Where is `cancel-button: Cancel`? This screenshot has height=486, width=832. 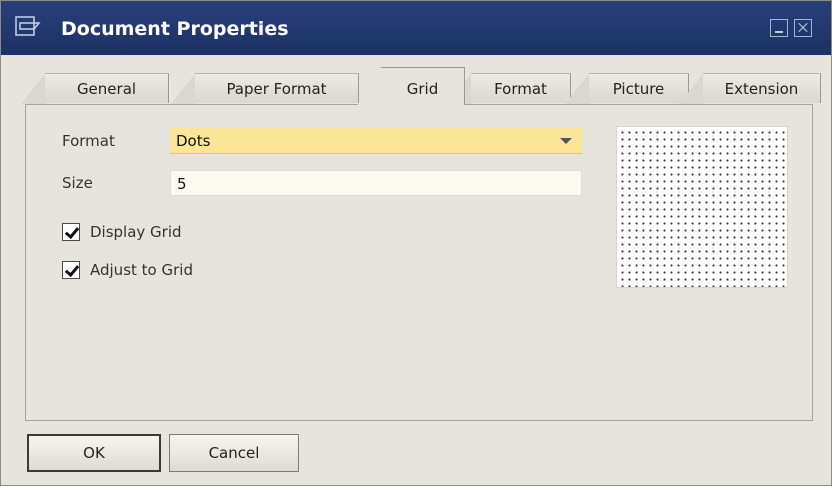
cancel-button: Cancel is located at coordinates (234, 453).